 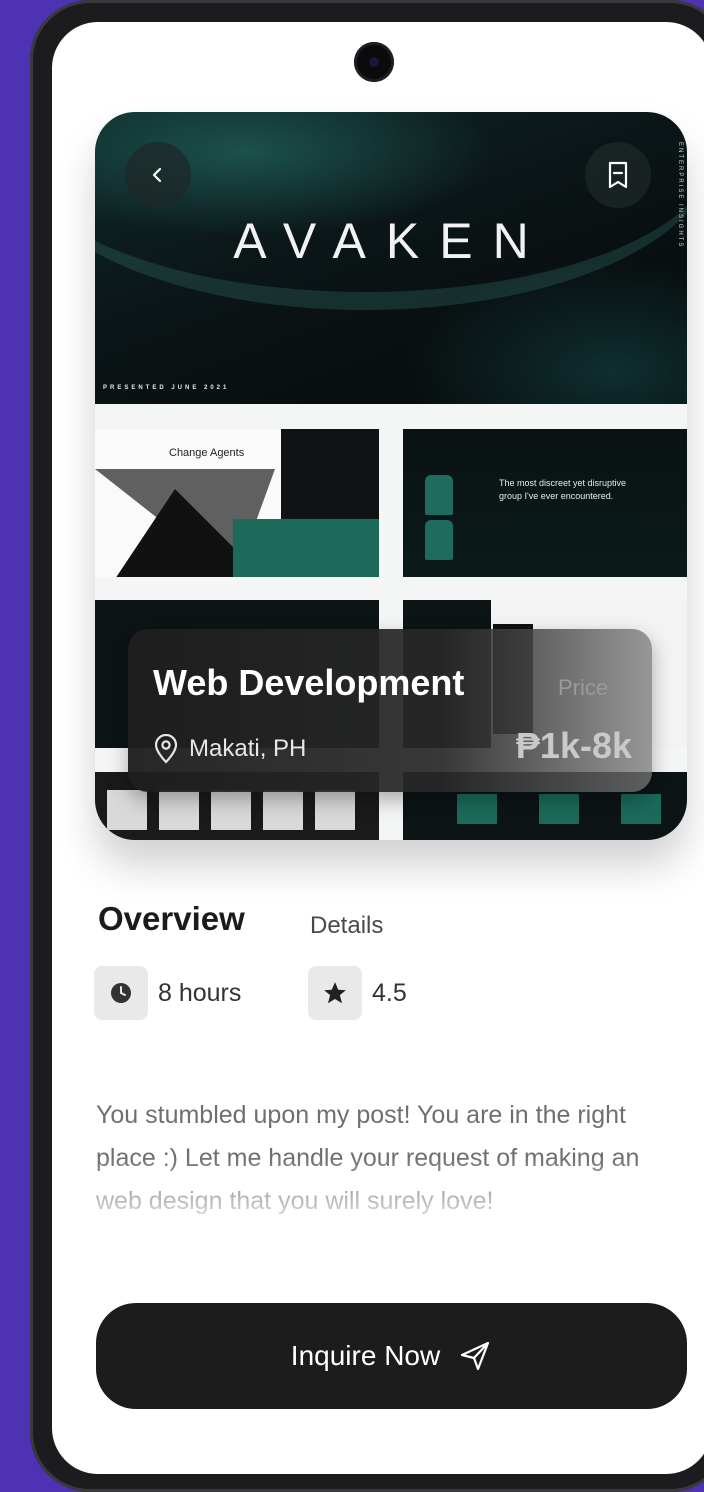 What do you see at coordinates (680, 195) in the screenshot?
I see `slide-vertical-text: ENTERPRISE INSIGHTS` at bounding box center [680, 195].